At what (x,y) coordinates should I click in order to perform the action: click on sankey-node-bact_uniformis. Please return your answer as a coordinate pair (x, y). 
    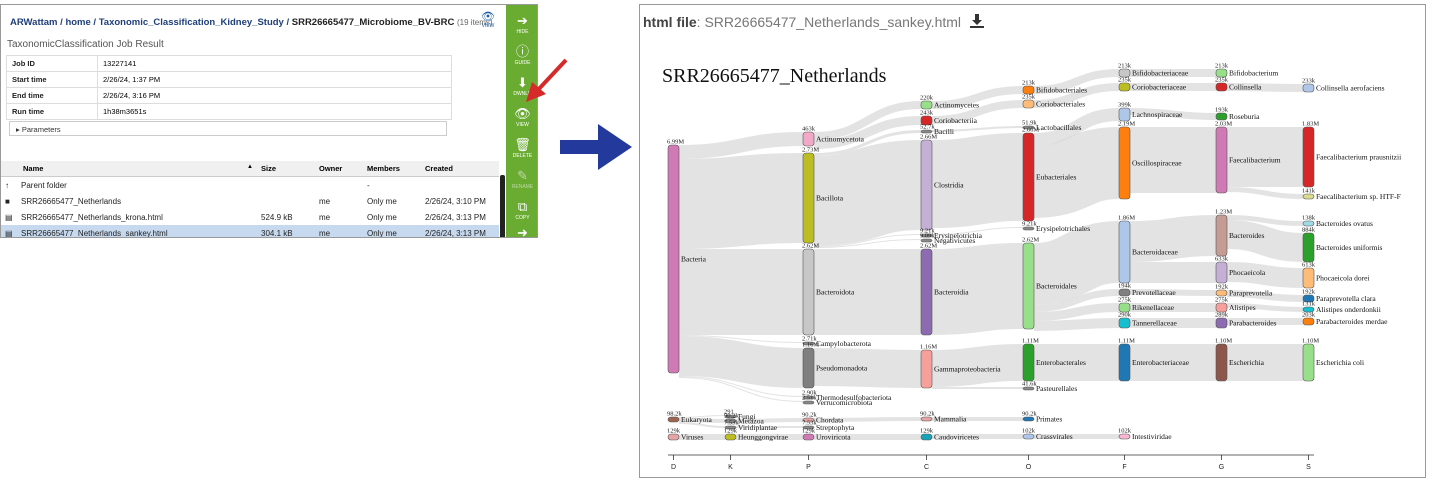
    Looking at the image, I should click on (1308, 247).